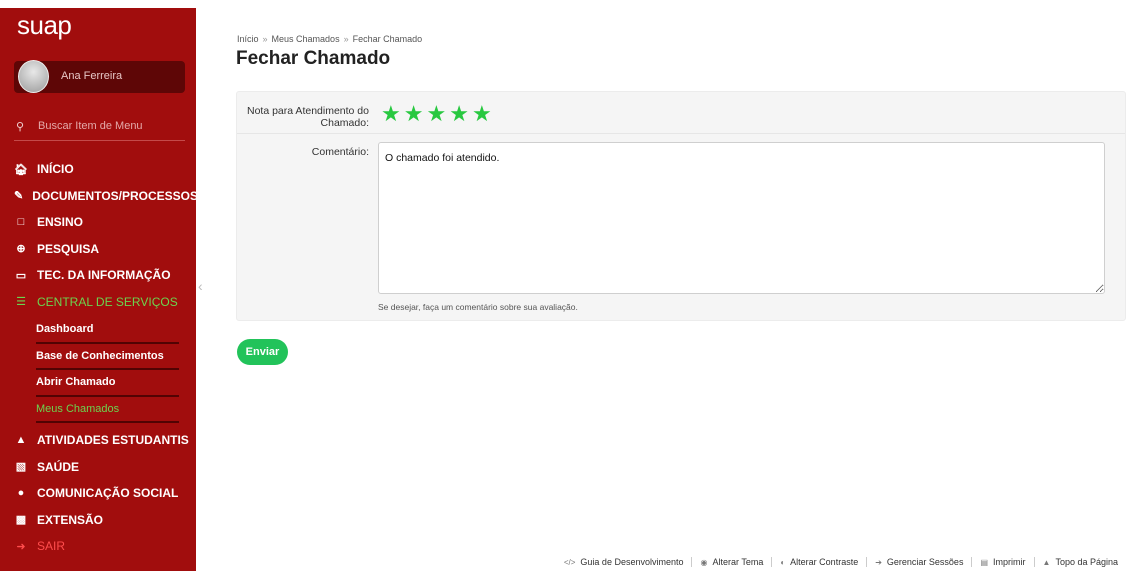 The height and width of the screenshot is (571, 1134). I want to click on briefcase-icon: ▩, so click(21, 520).